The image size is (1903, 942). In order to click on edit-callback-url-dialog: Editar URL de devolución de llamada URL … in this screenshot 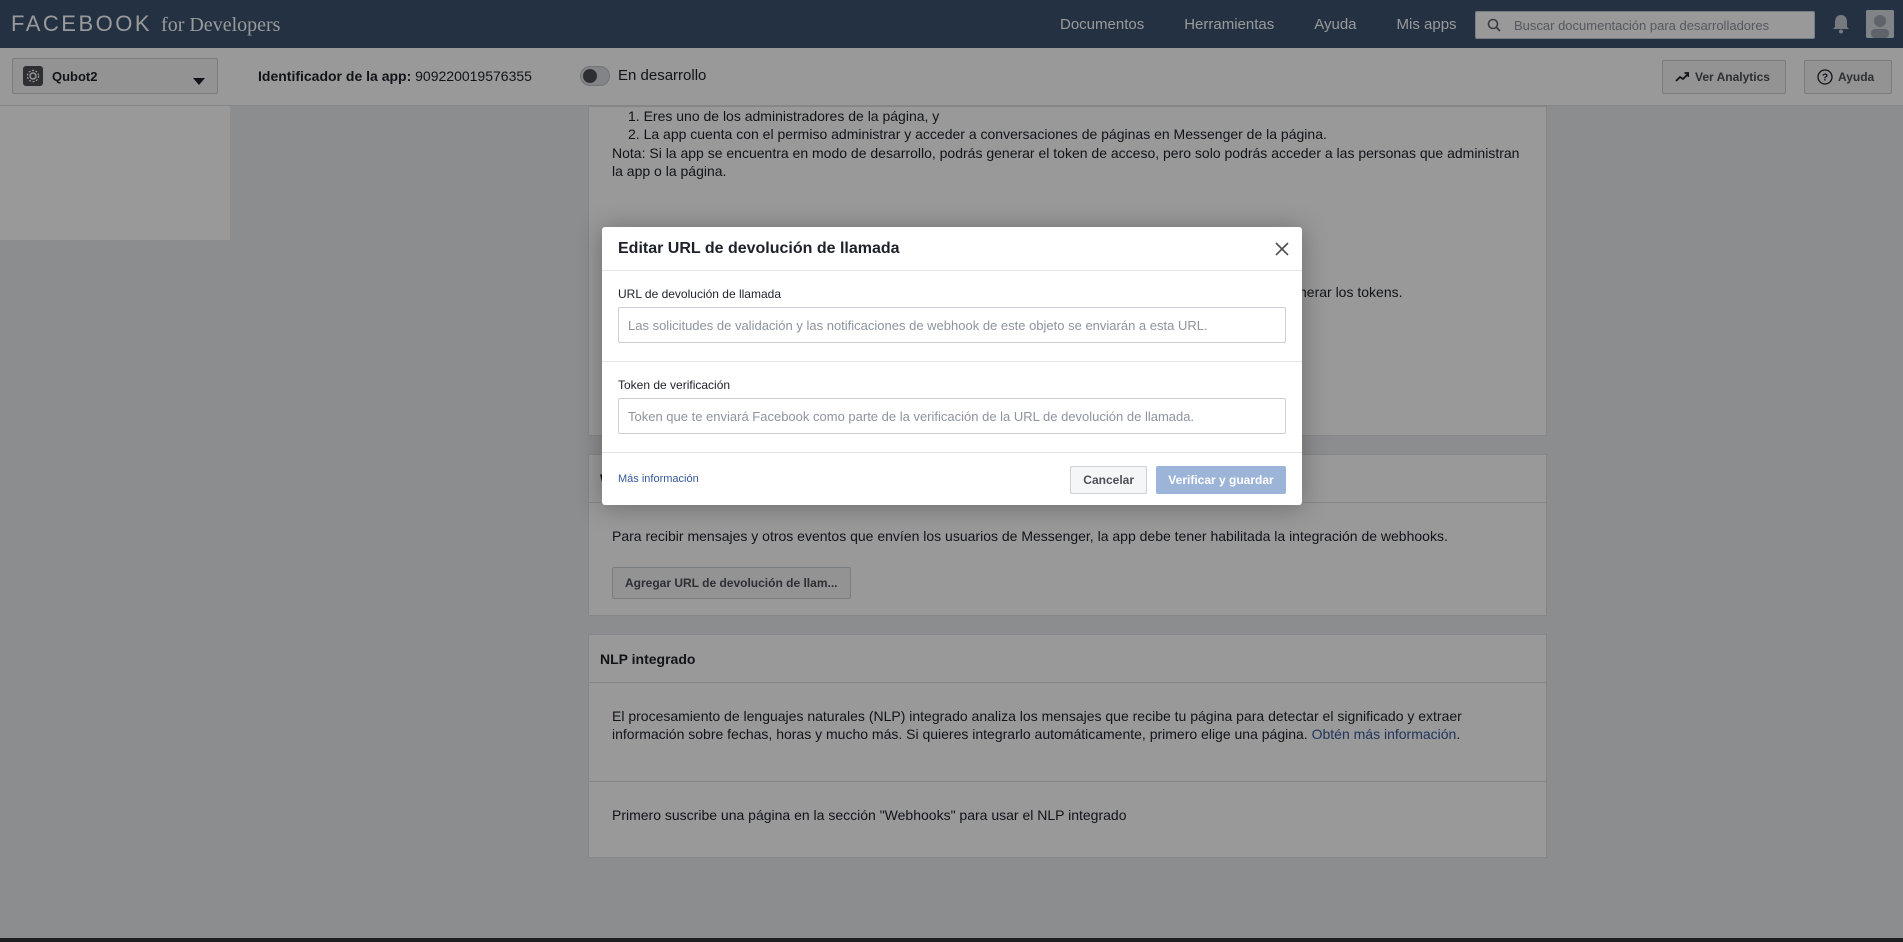, I will do `click(952, 366)`.